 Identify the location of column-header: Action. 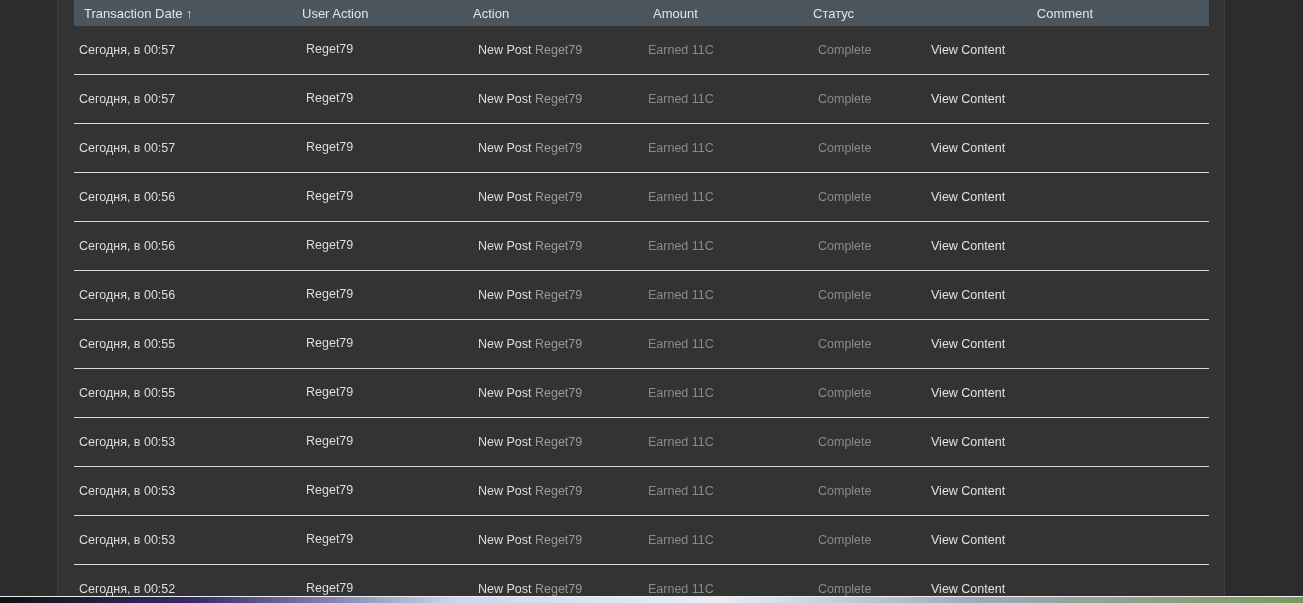
(491, 13).